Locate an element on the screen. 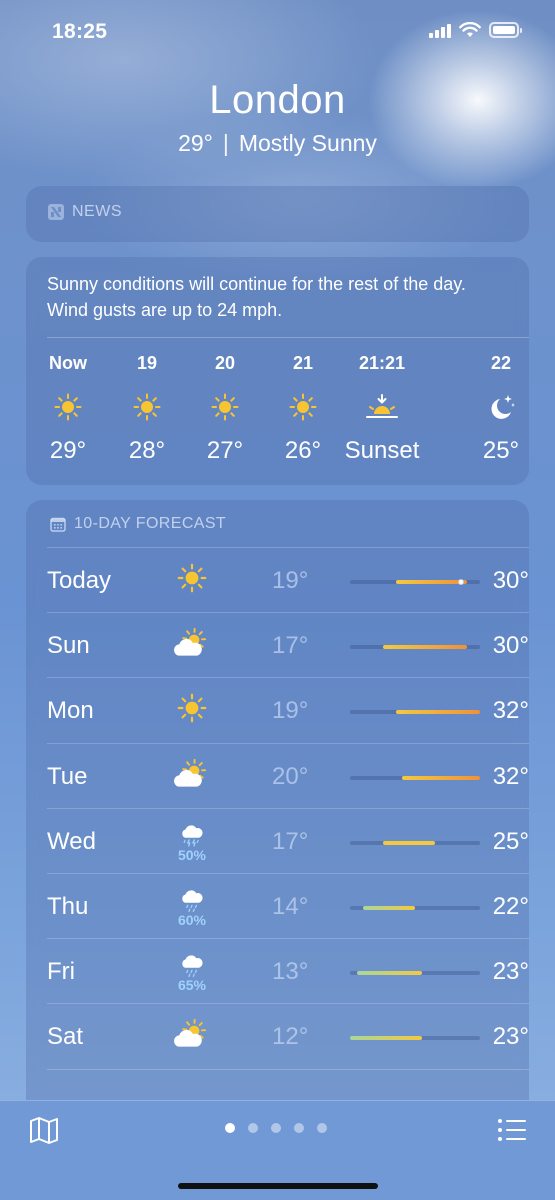  forecast-low: 14° is located at coordinates (290, 906).